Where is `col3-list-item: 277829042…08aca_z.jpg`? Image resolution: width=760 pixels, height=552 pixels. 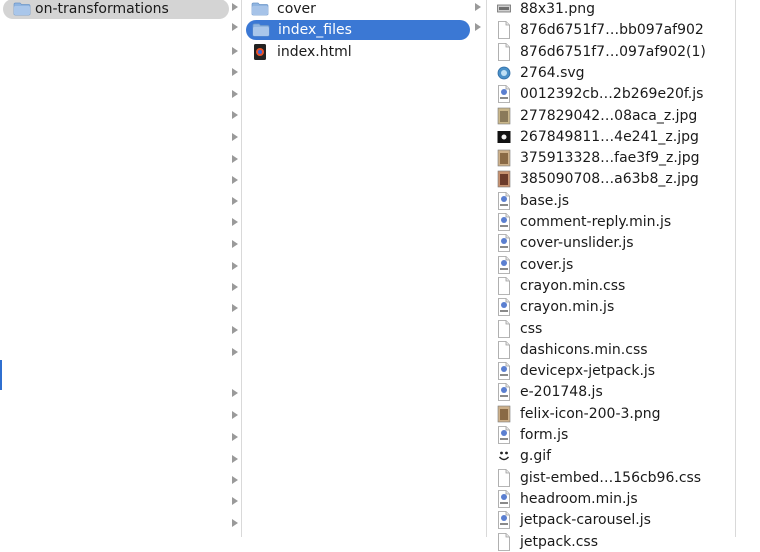
col3-list-item: 277829042…08aca_z.jpg is located at coordinates (608, 116).